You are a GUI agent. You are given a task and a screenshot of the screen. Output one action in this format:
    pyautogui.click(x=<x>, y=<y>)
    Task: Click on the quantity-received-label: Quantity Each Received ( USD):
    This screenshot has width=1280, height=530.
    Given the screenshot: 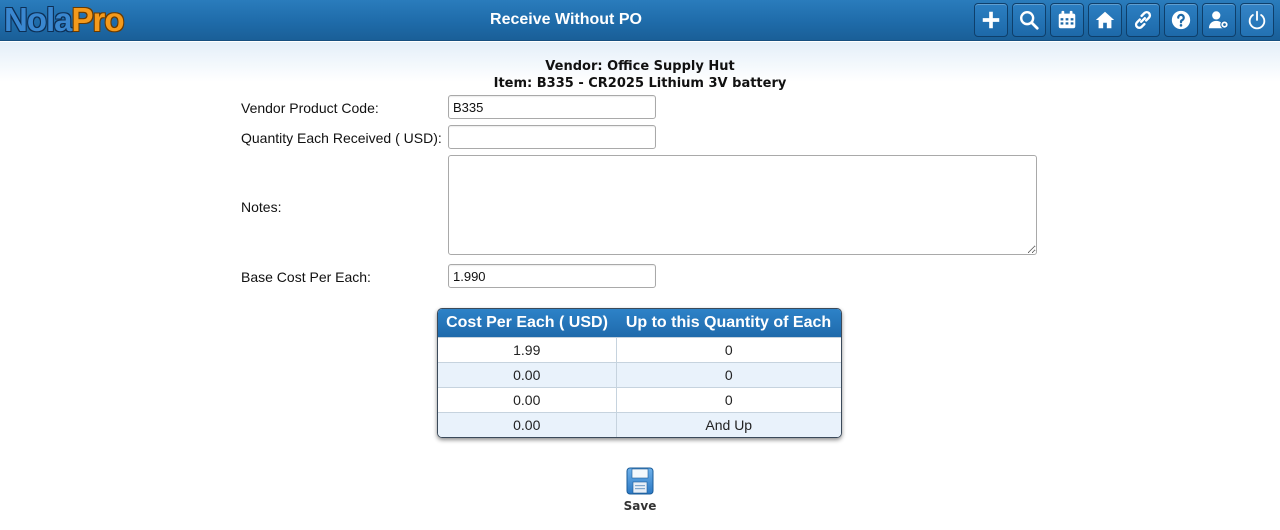 What is the action you would take?
    pyautogui.click(x=341, y=138)
    